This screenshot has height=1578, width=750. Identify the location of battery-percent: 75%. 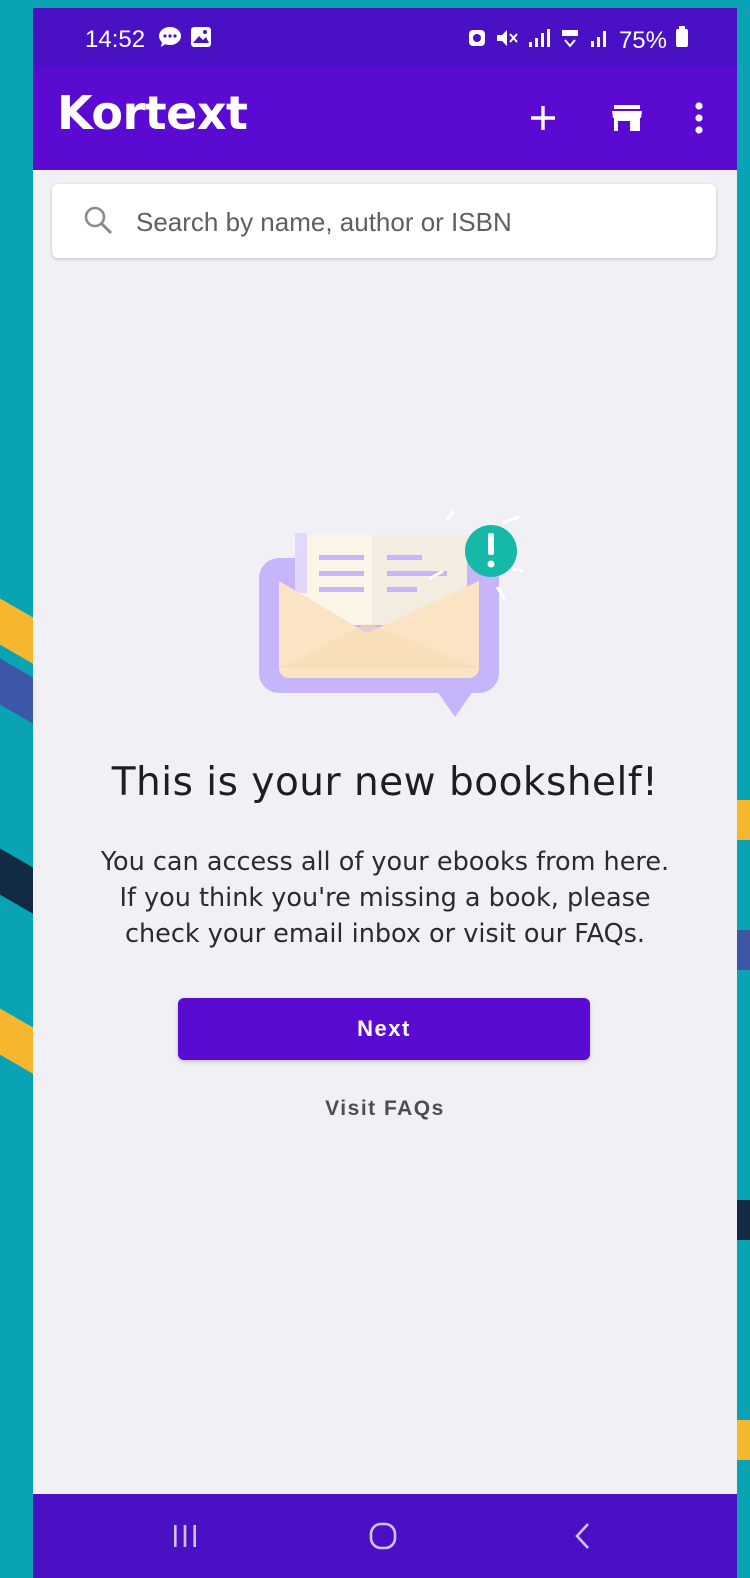
(642, 40).